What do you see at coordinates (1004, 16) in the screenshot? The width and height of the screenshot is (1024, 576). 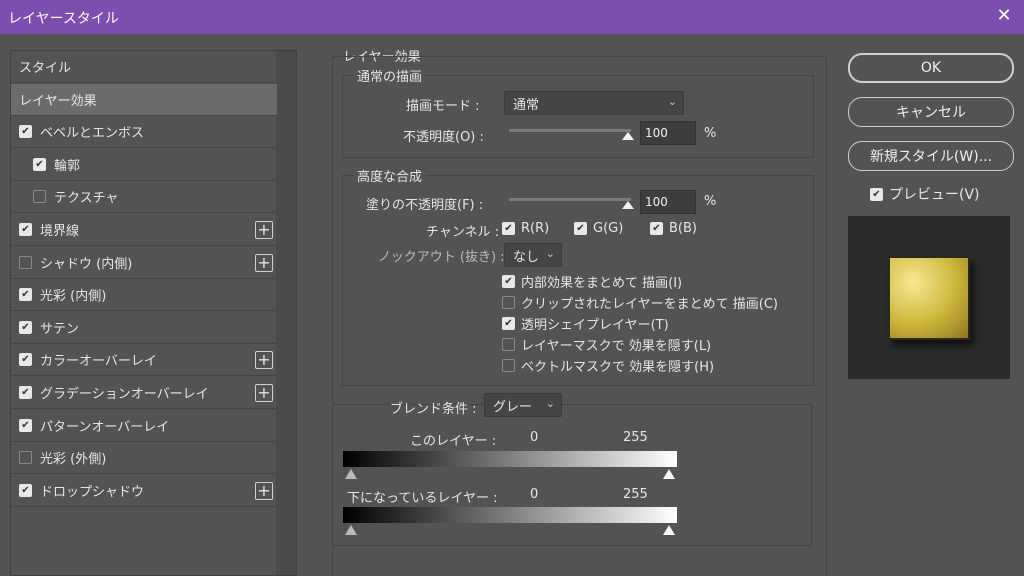 I see `close-icon: ✕` at bounding box center [1004, 16].